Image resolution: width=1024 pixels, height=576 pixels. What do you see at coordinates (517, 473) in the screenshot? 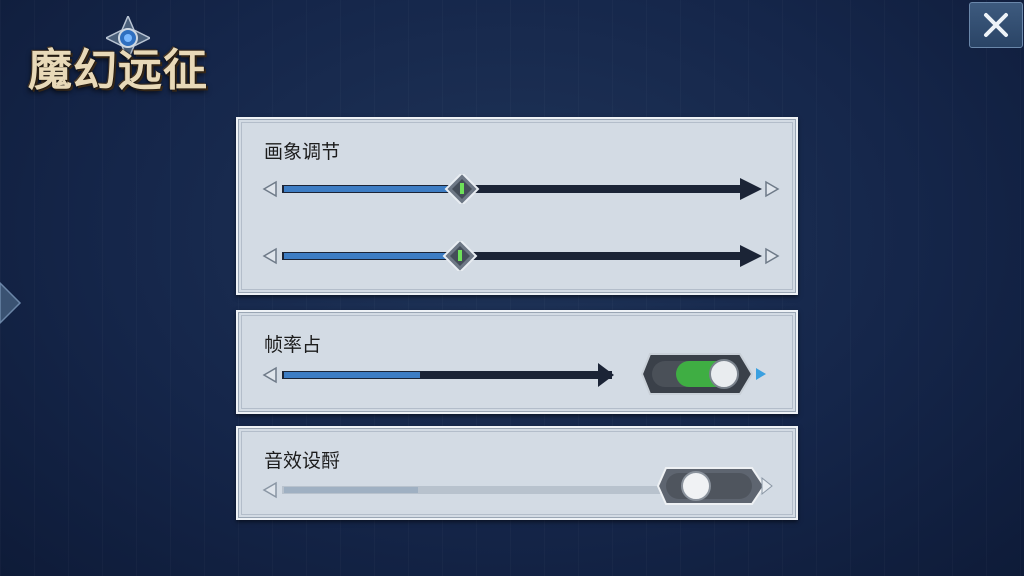
I see `sound-panel: 音效设酹` at bounding box center [517, 473].